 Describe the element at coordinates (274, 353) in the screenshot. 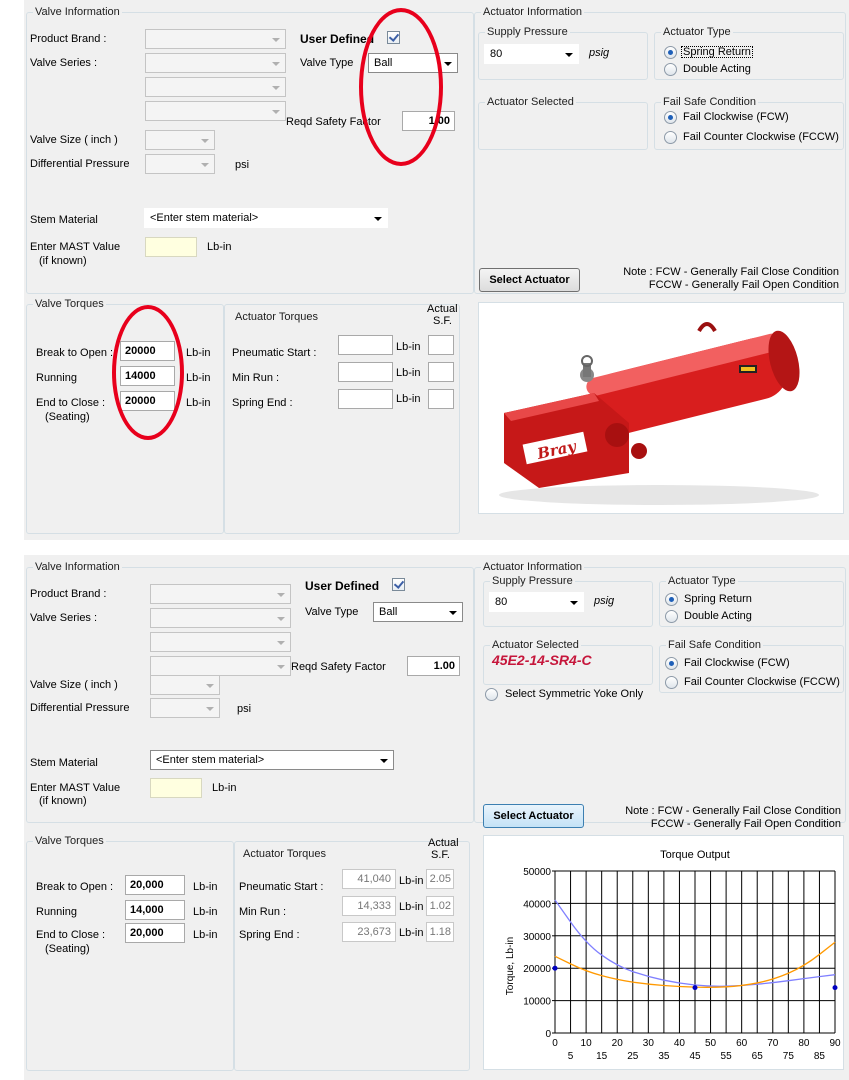

I see `pneumatic-start-label: Pneumatic Start :` at that location.